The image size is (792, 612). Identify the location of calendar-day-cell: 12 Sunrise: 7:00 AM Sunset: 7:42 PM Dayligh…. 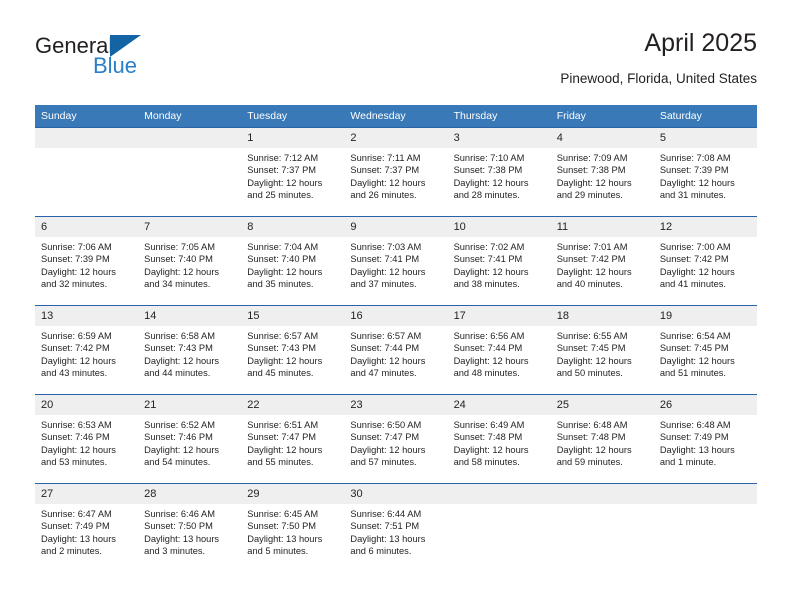
(705, 261).